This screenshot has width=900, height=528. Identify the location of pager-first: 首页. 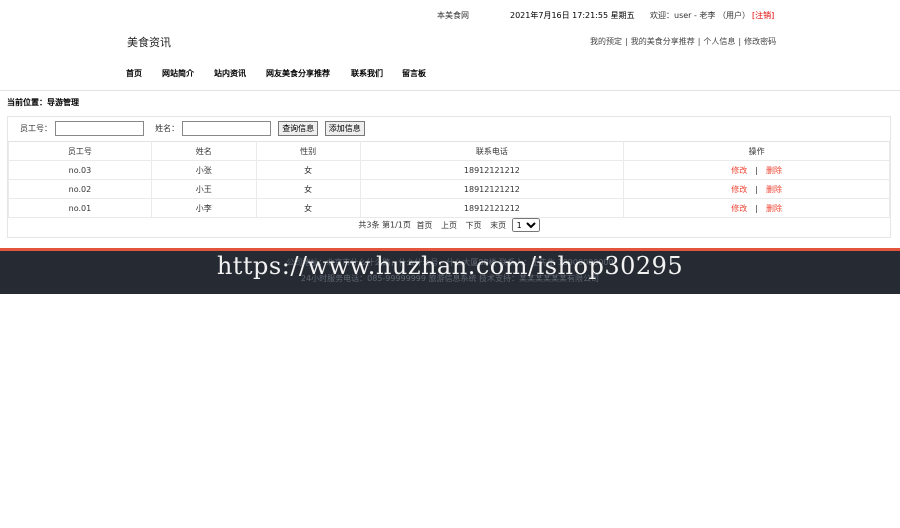
(424, 225).